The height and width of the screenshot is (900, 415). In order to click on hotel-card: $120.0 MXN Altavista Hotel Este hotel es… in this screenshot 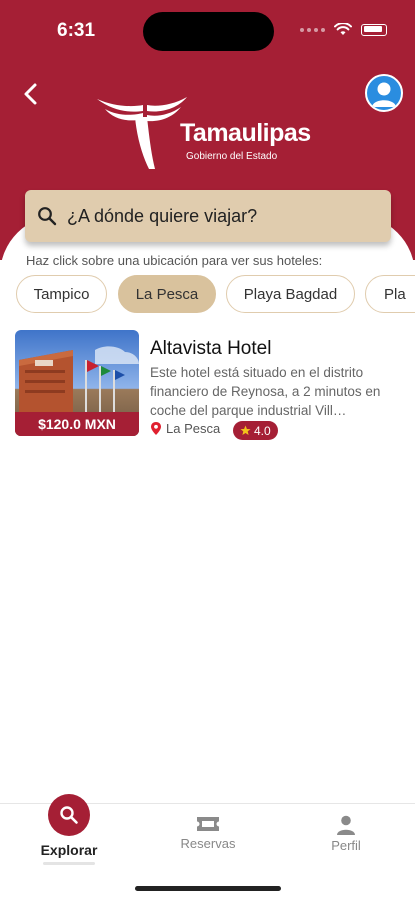, I will do `click(210, 385)`.